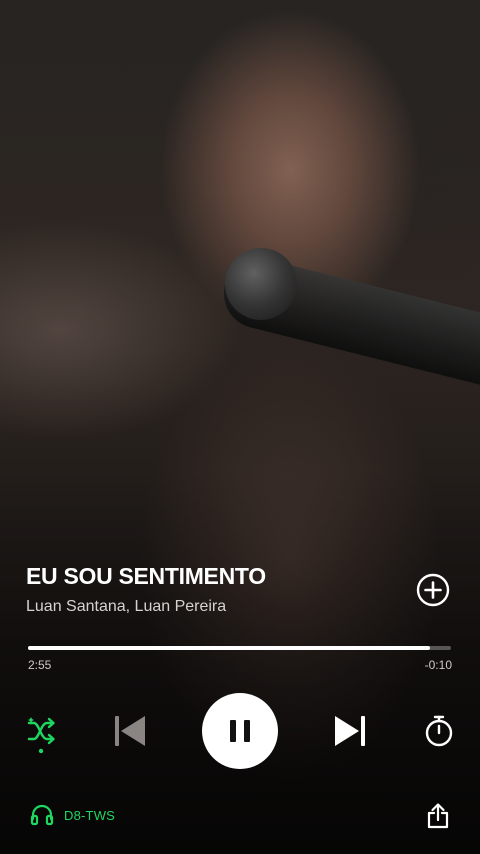 The image size is (480, 854). I want to click on shuffle-icon, so click(41, 731).